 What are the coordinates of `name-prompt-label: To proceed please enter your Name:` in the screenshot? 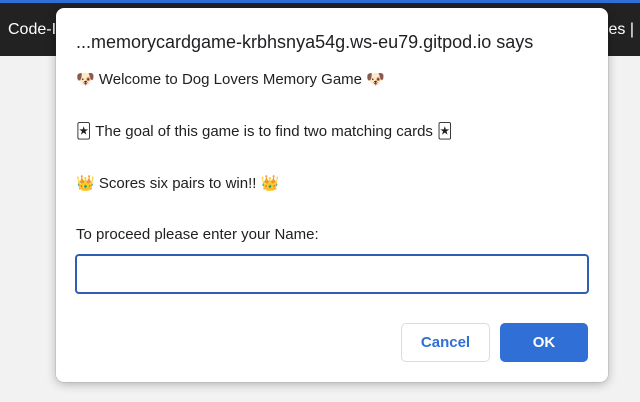 It's located at (197, 234).